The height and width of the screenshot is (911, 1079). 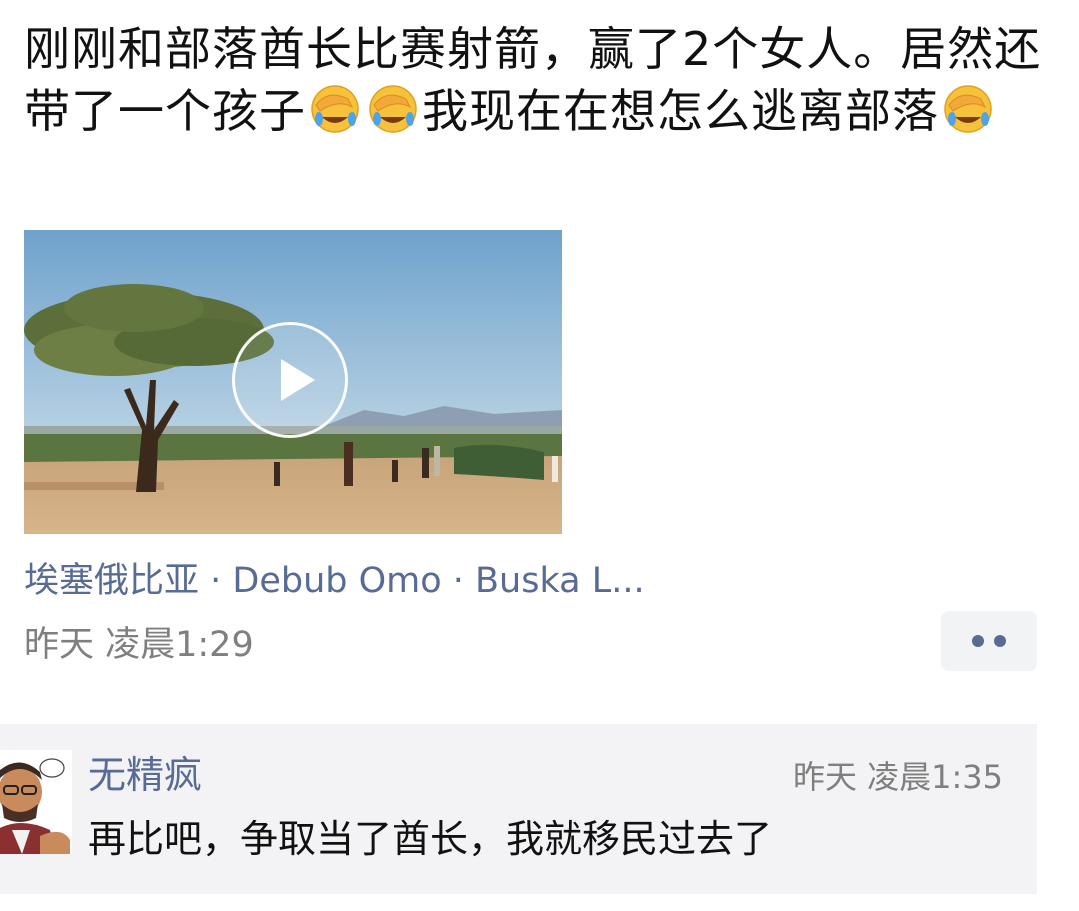 What do you see at coordinates (298, 380) in the screenshot?
I see `play-icon` at bounding box center [298, 380].